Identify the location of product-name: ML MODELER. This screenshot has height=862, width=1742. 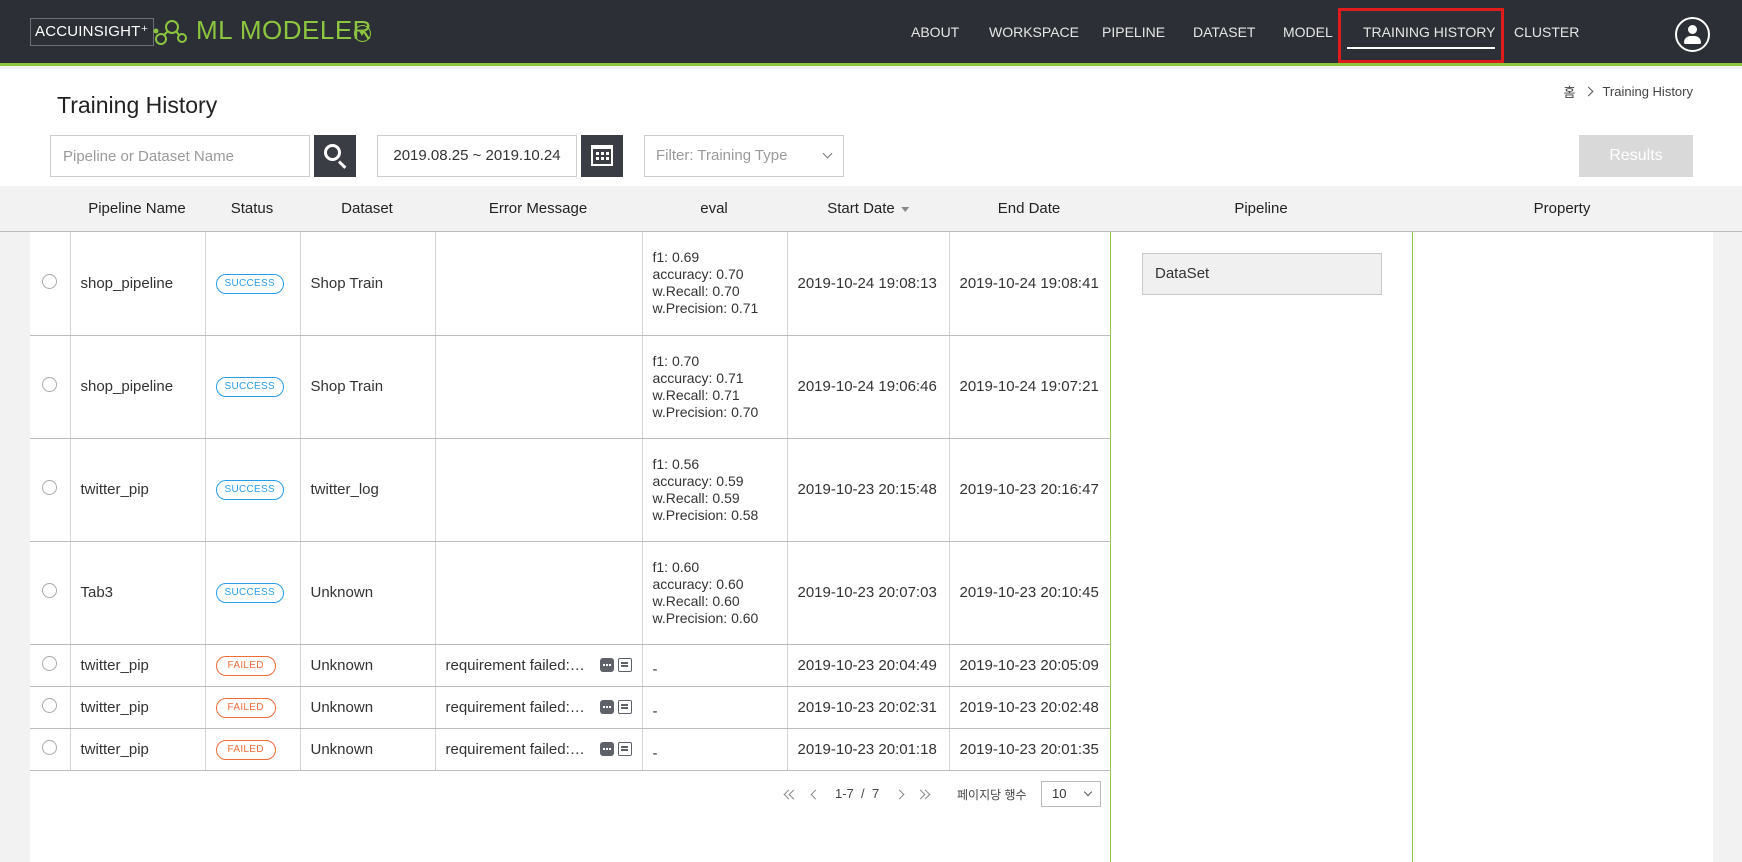
(284, 30).